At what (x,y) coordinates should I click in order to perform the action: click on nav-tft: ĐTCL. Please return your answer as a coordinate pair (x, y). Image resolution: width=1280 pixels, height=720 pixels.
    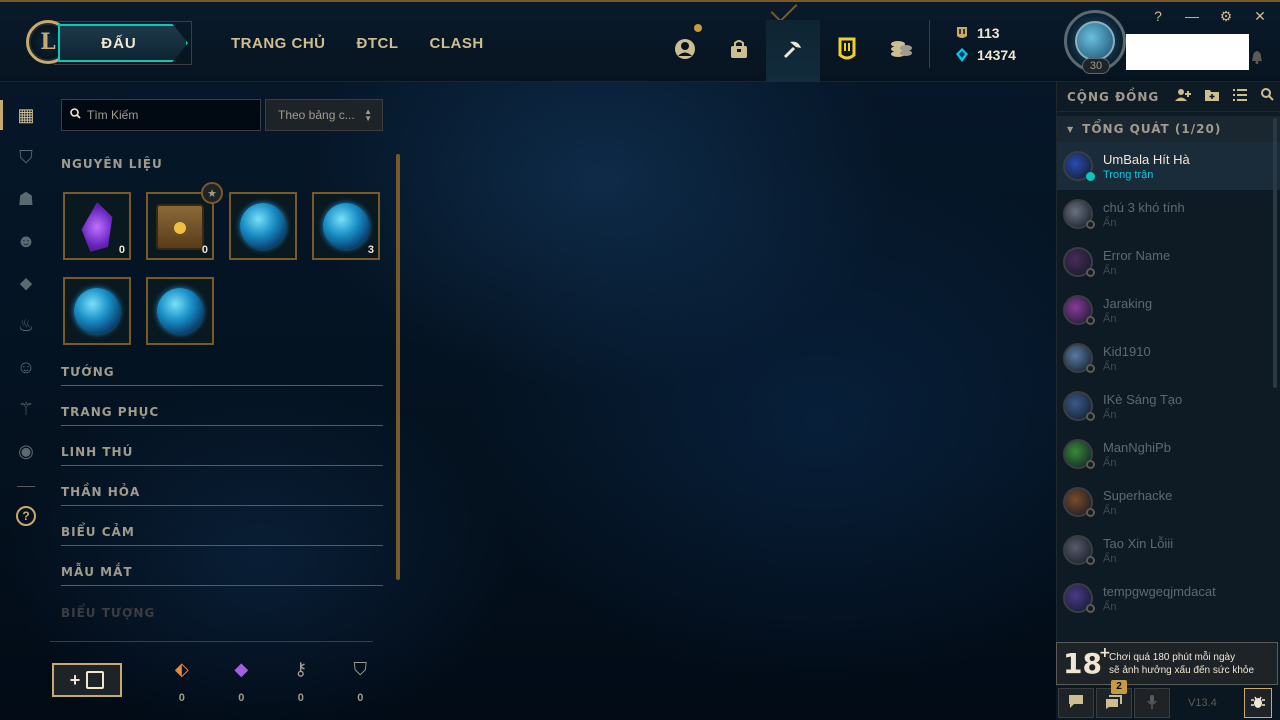
    Looking at the image, I should click on (378, 43).